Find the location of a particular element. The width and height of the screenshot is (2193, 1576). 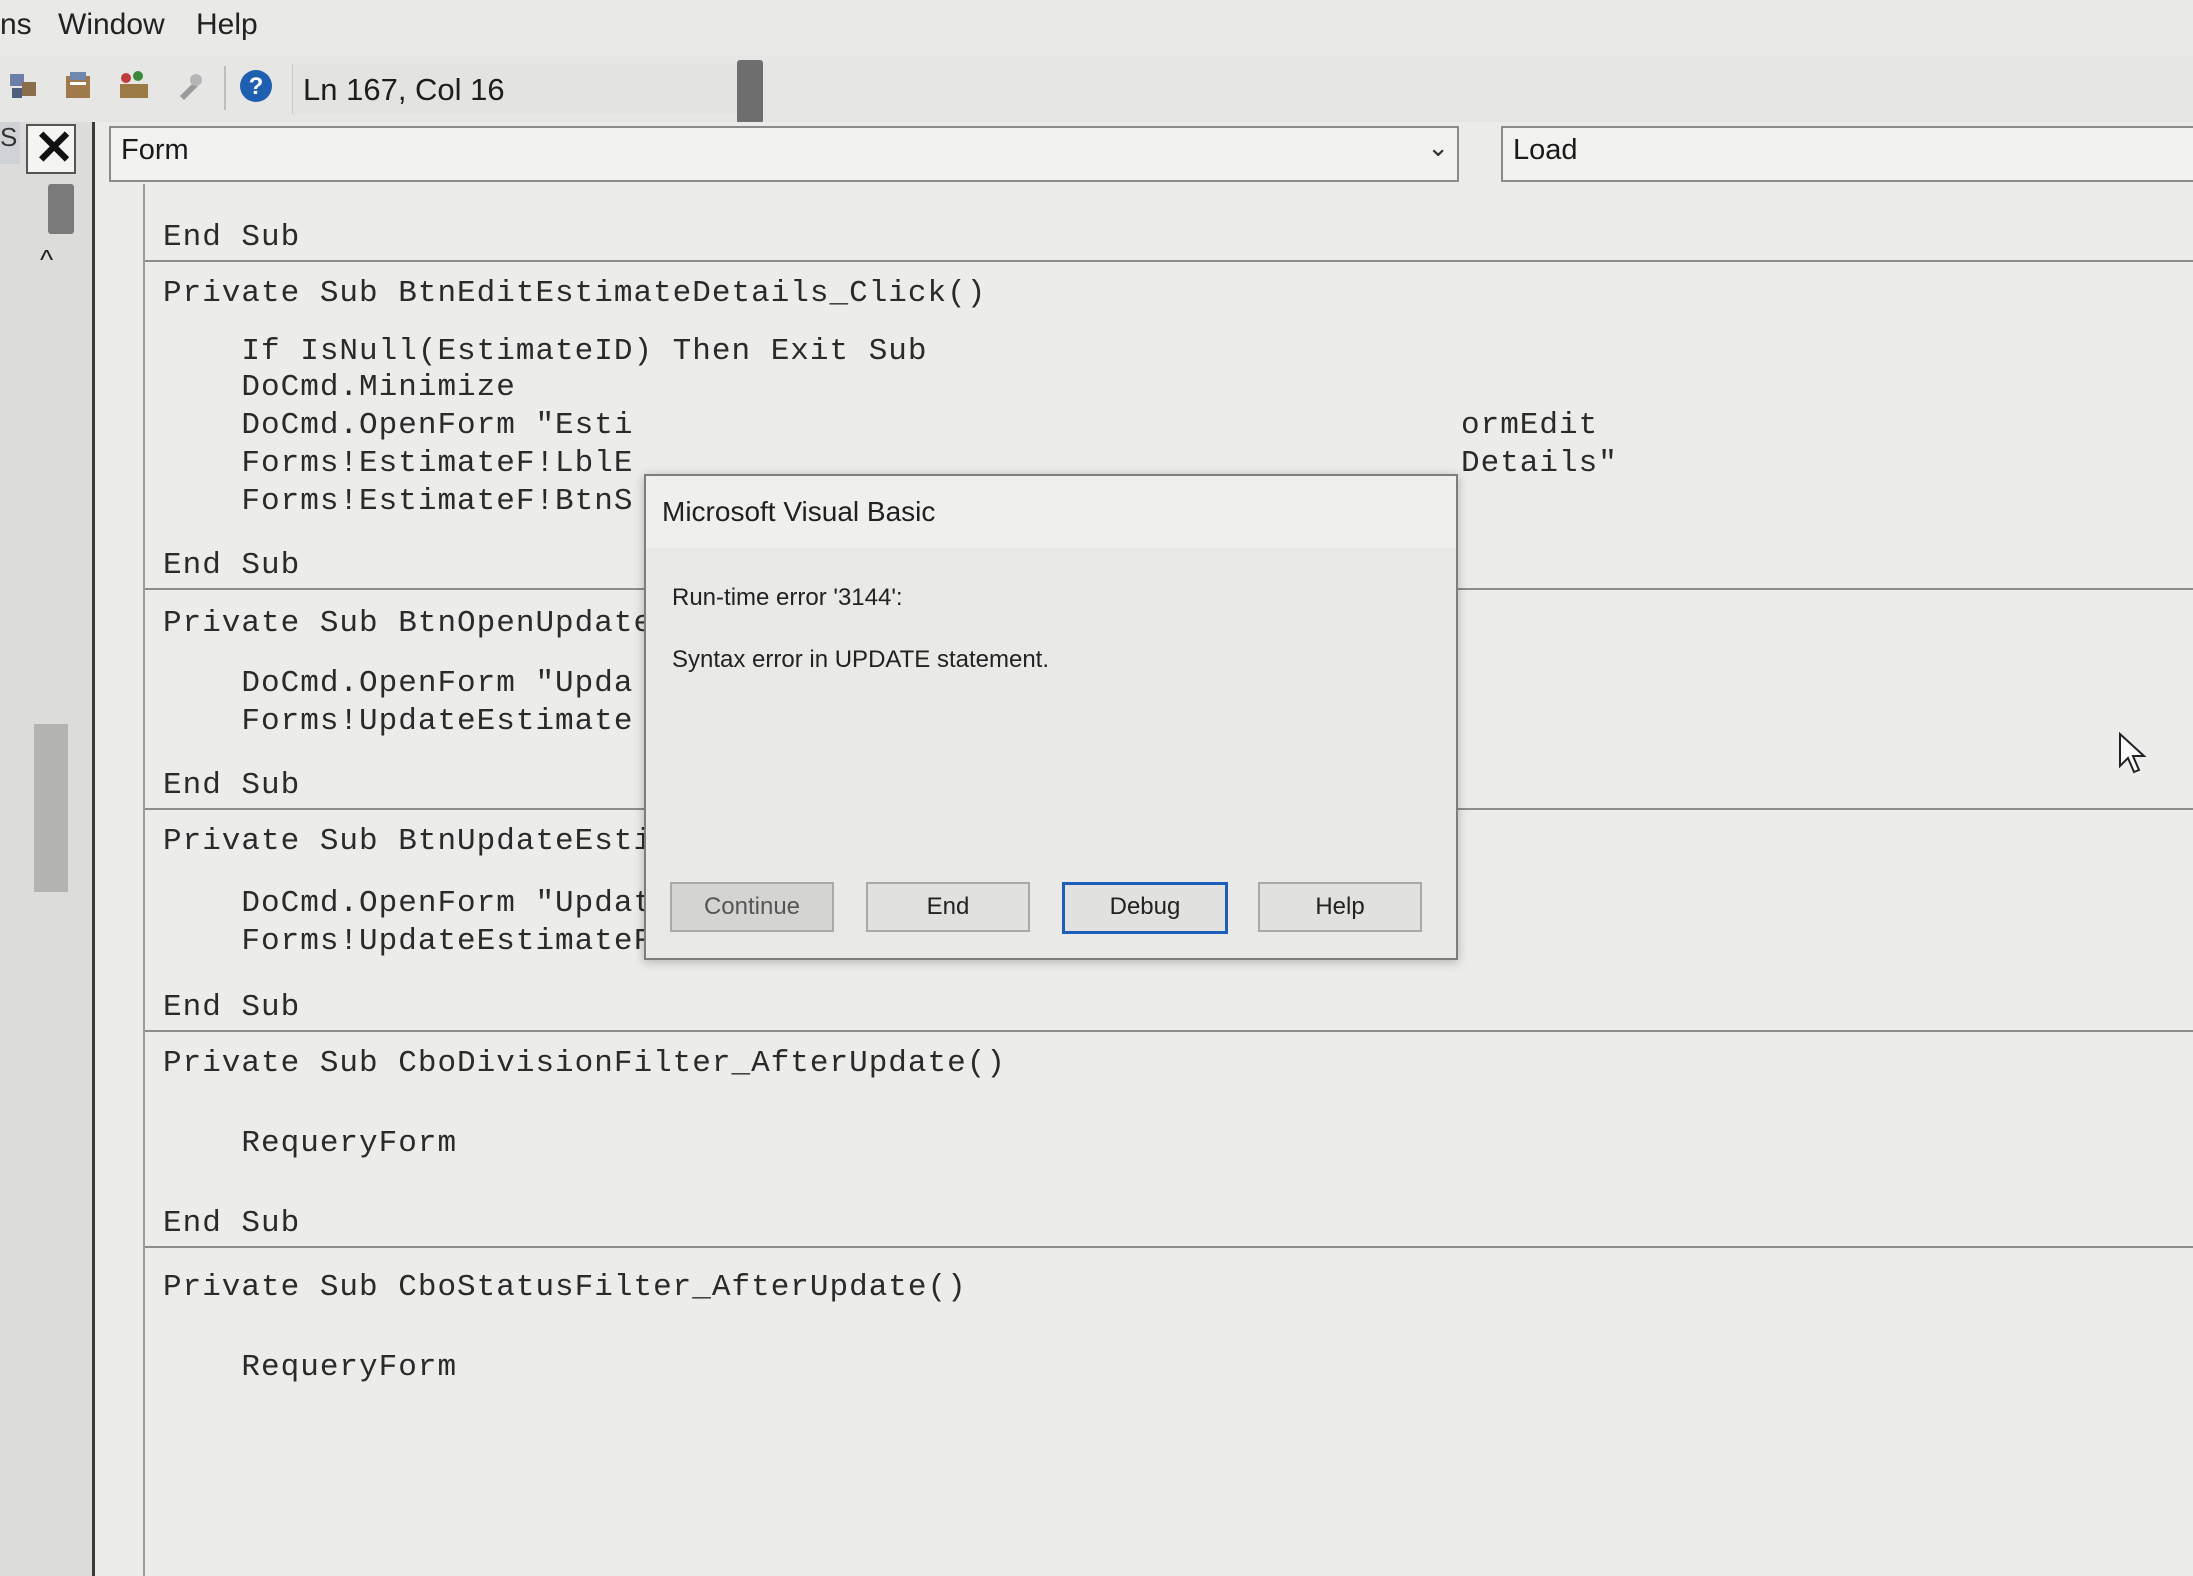

debug-button: Debug is located at coordinates (1145, 908).